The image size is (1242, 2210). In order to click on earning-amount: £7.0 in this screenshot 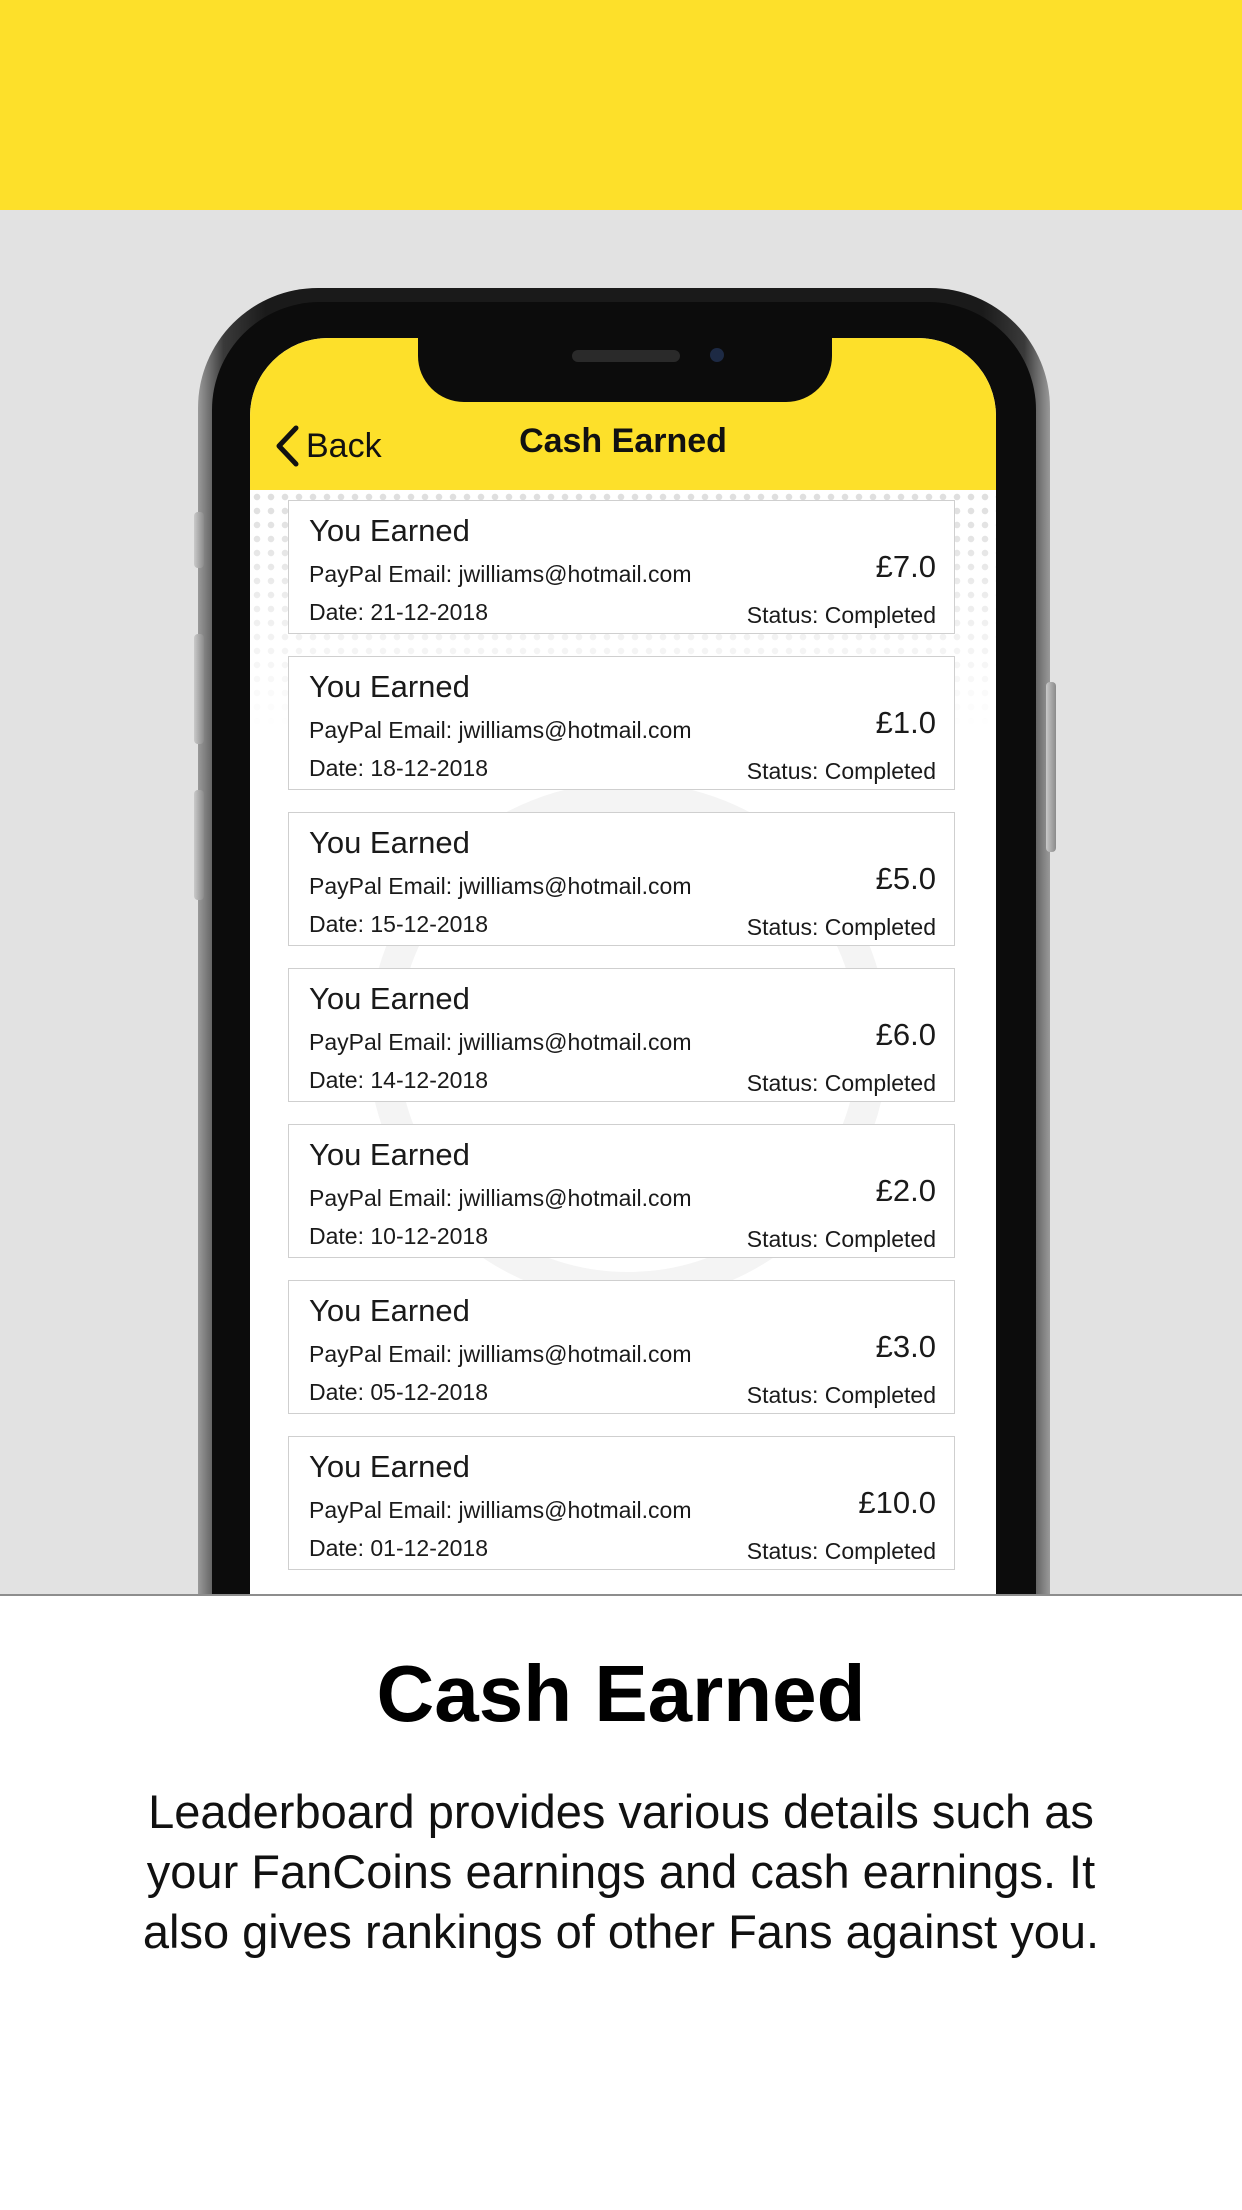, I will do `click(905, 566)`.